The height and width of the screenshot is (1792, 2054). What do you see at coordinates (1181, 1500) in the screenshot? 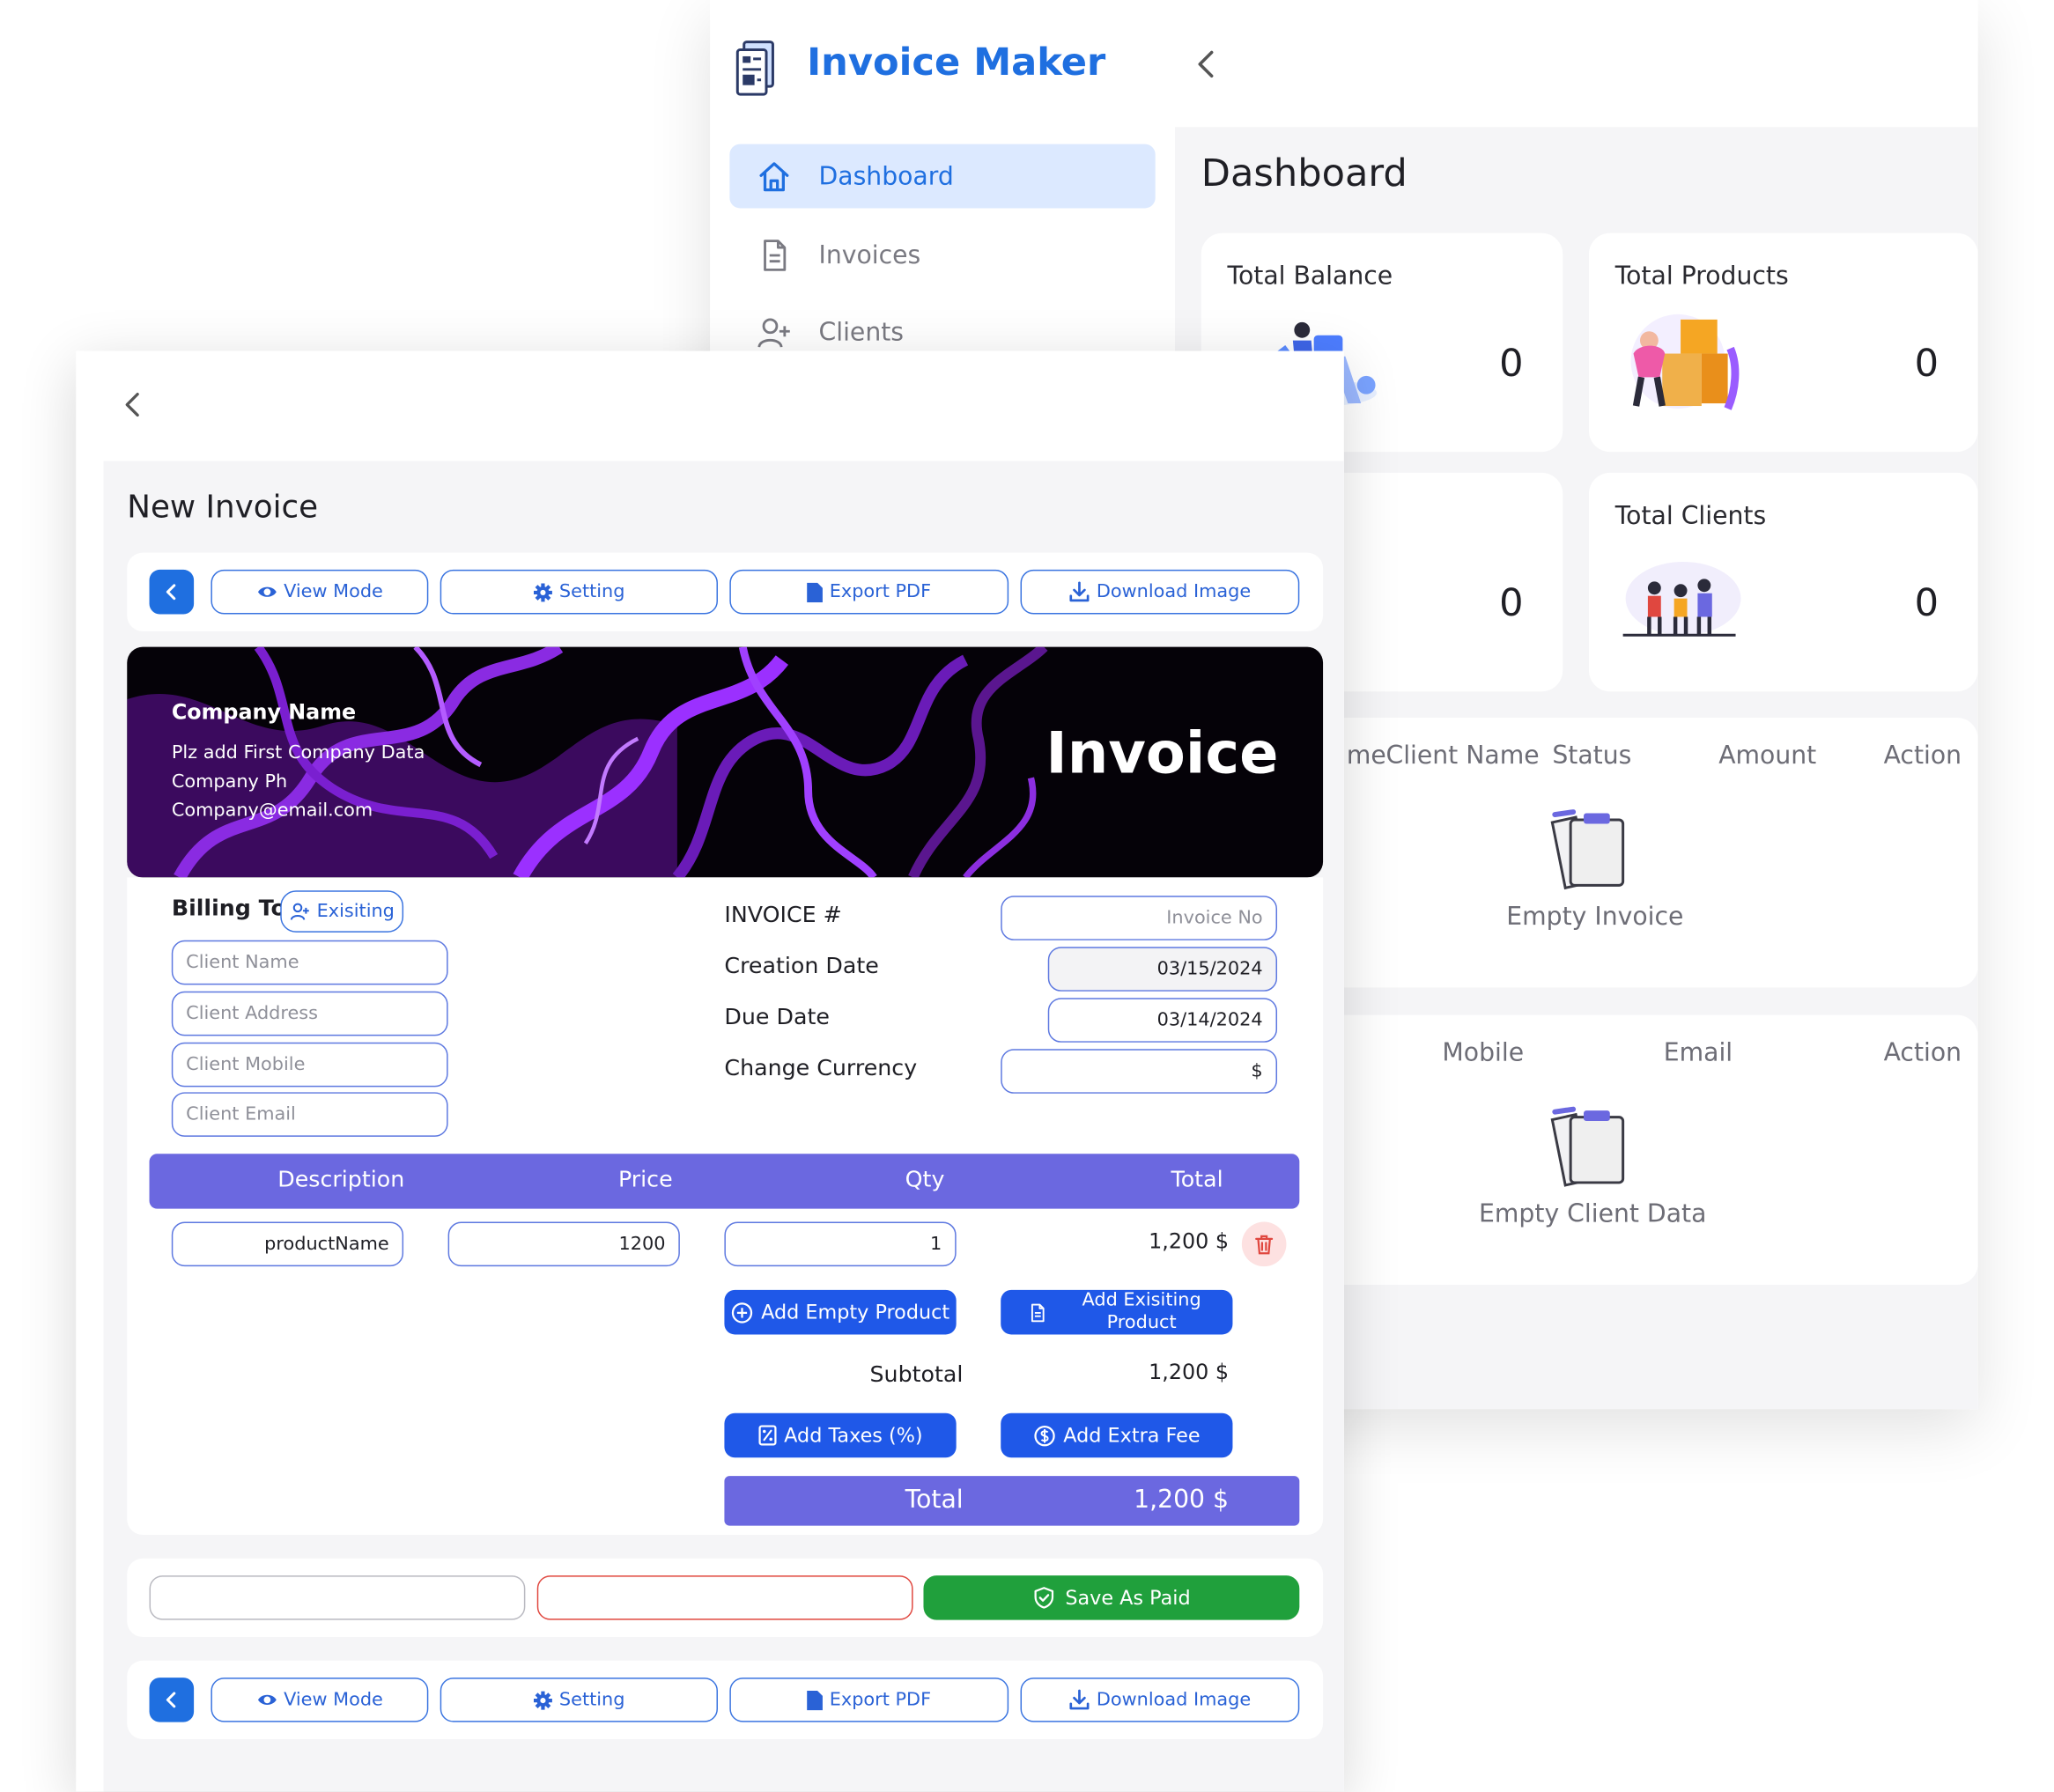
I see `total-value: 1,200 $` at bounding box center [1181, 1500].